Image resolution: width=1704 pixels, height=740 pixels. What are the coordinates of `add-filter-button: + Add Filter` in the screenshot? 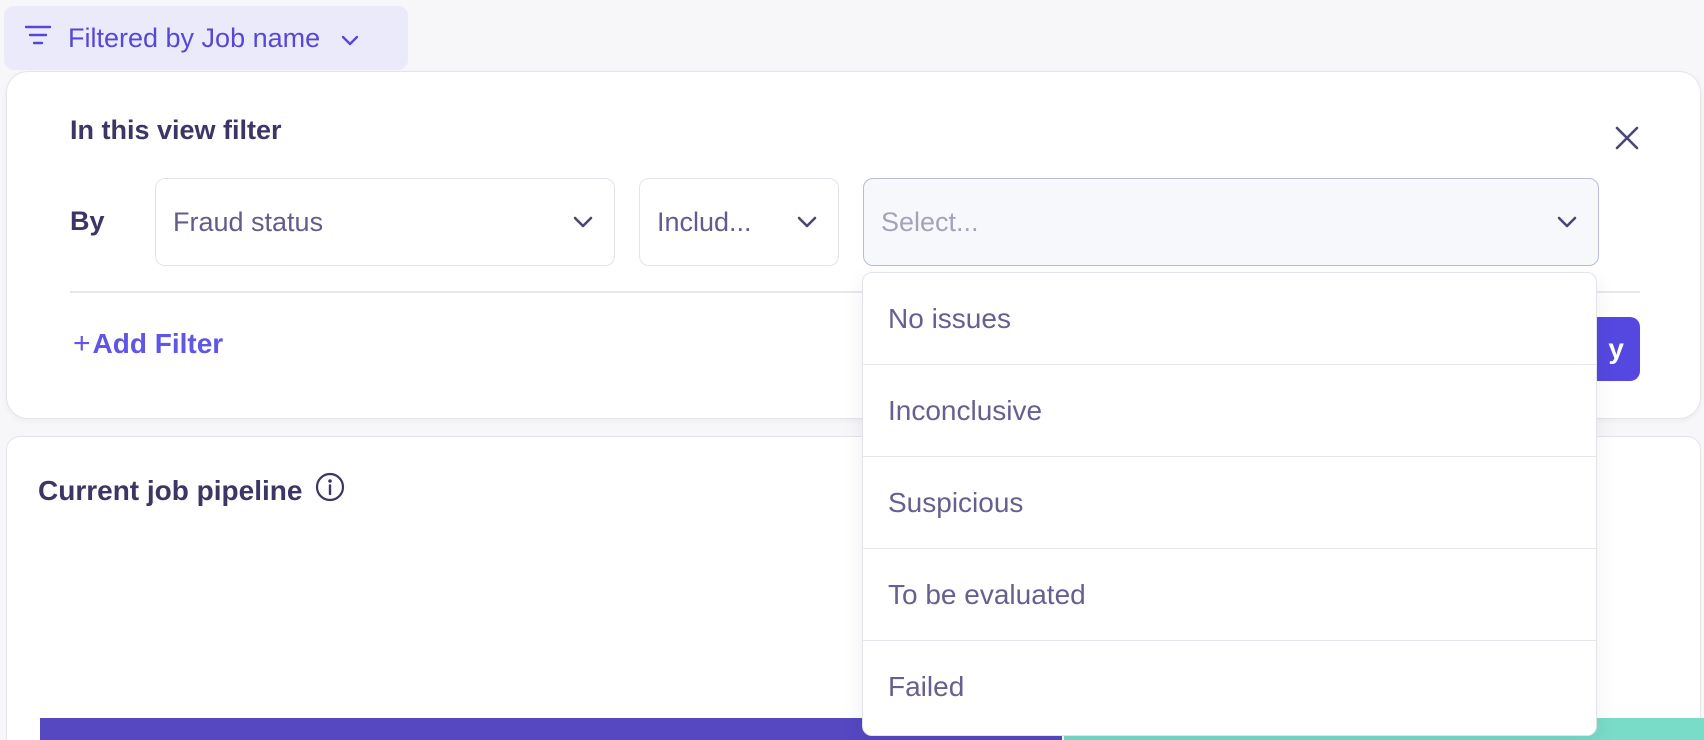 It's located at (148, 344).